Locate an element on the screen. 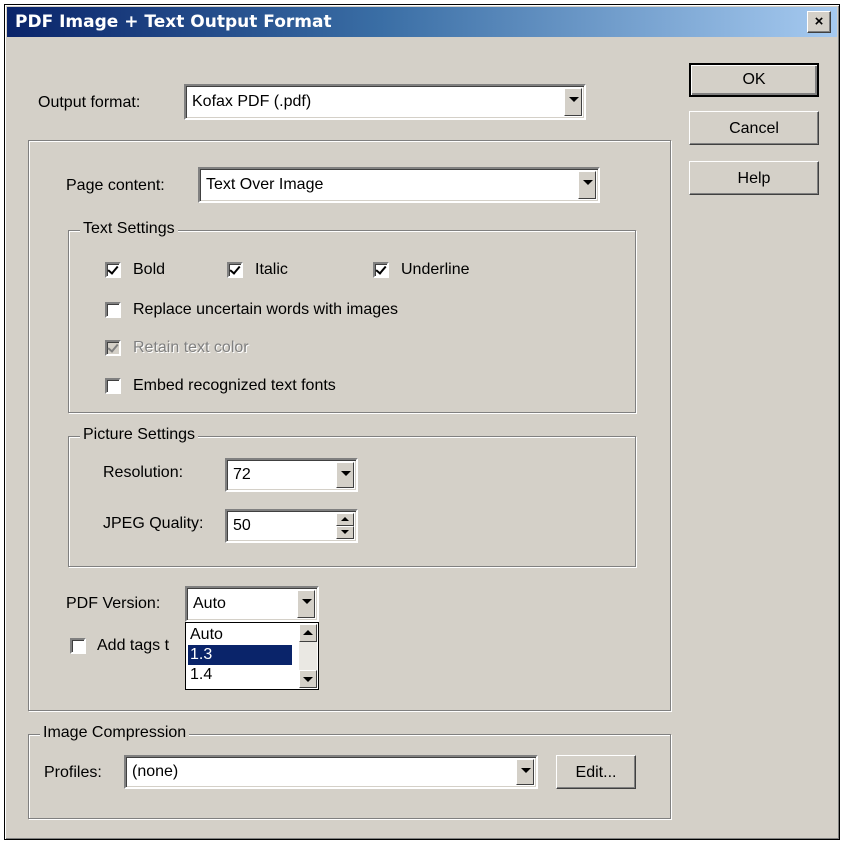 Image resolution: width=845 pixels, height=845 pixels. italic-checkbox is located at coordinates (235, 270).